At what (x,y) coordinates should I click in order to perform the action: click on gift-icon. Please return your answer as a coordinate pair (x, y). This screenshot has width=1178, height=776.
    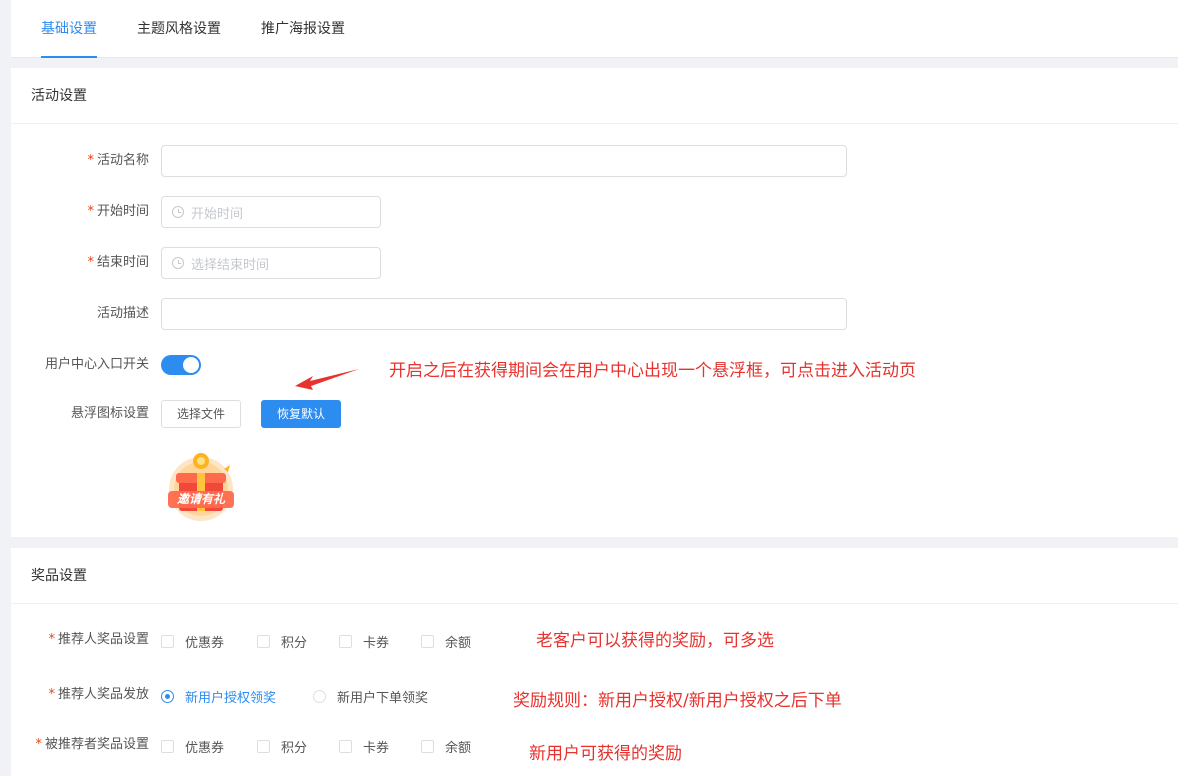
    Looking at the image, I should click on (201, 487).